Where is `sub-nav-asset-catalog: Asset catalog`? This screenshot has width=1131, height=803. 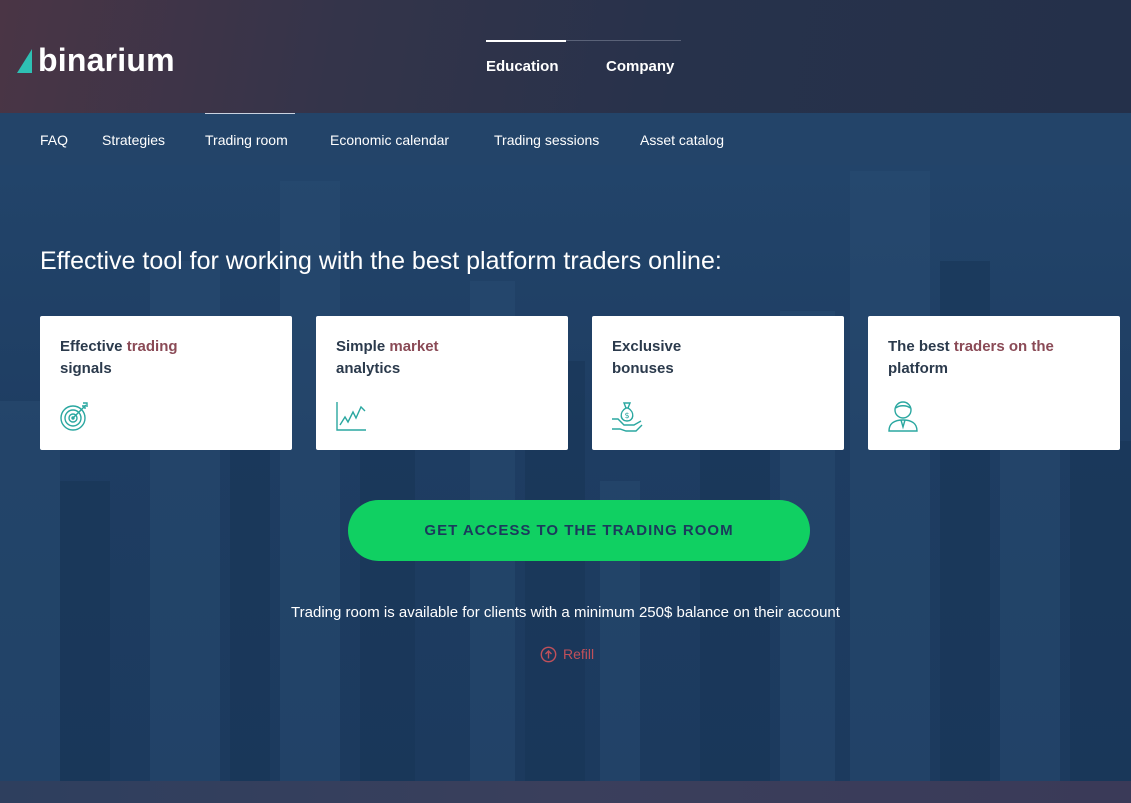
sub-nav-asset-catalog: Asset catalog is located at coordinates (682, 140).